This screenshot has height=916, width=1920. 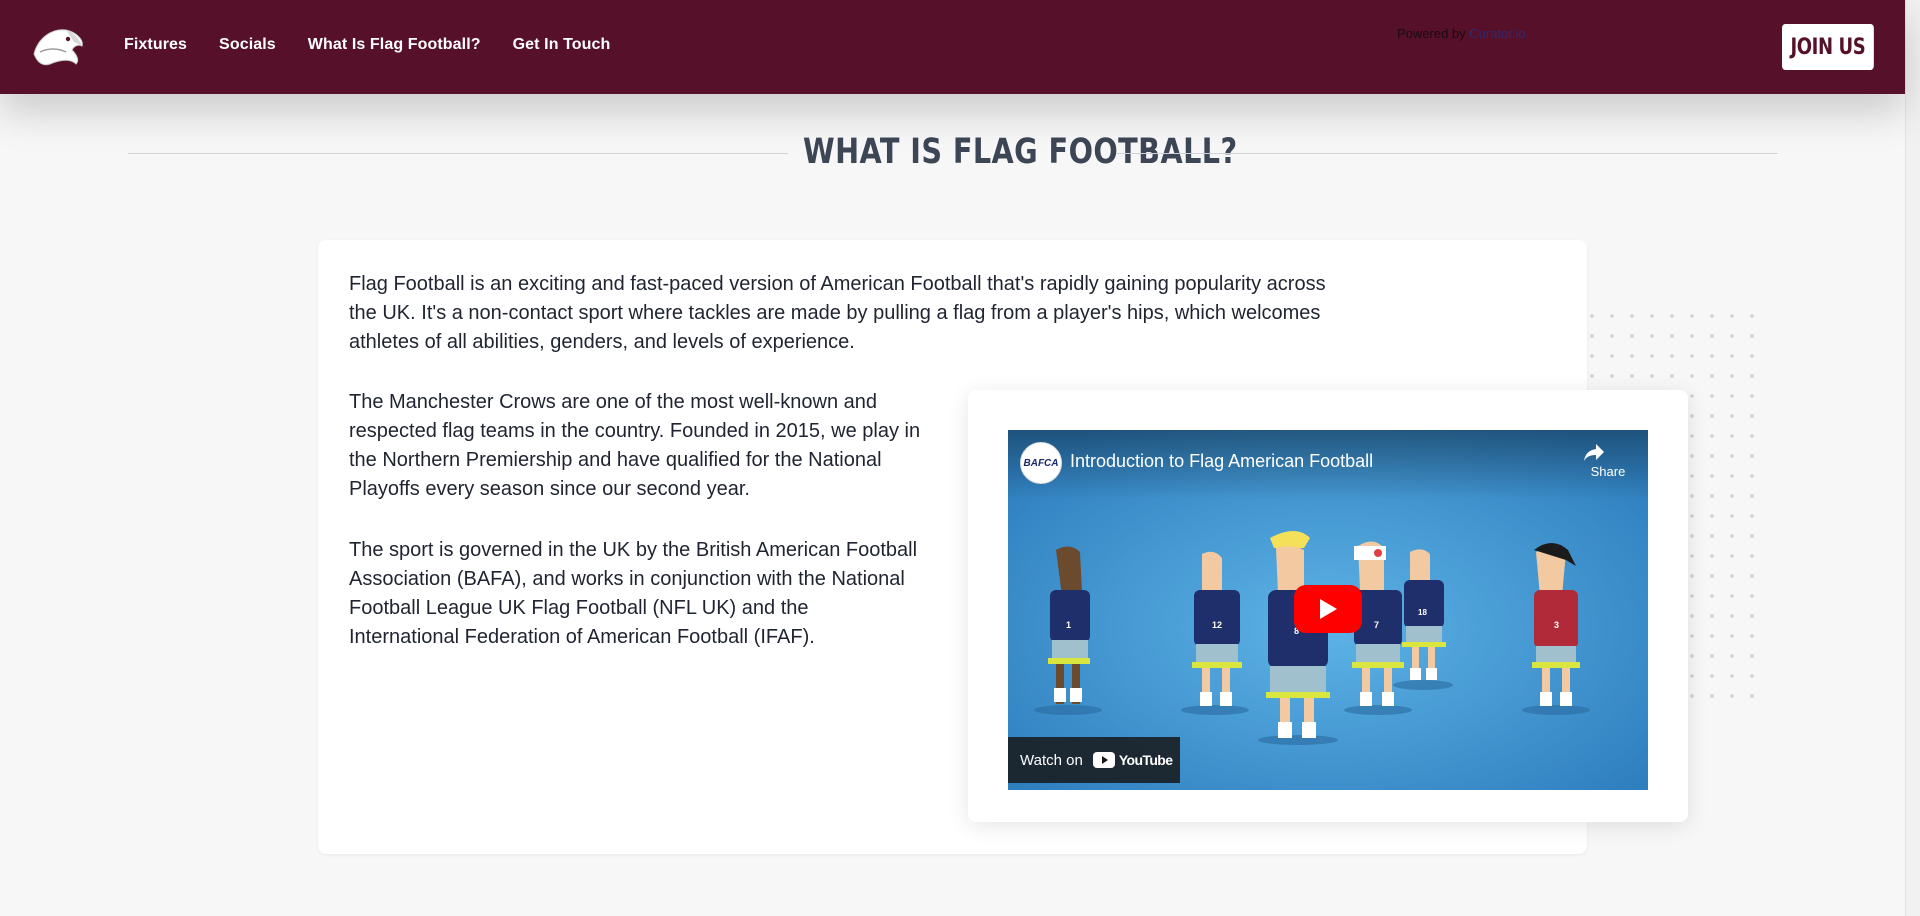 I want to click on share-arrow-icon, so click(x=1594, y=452).